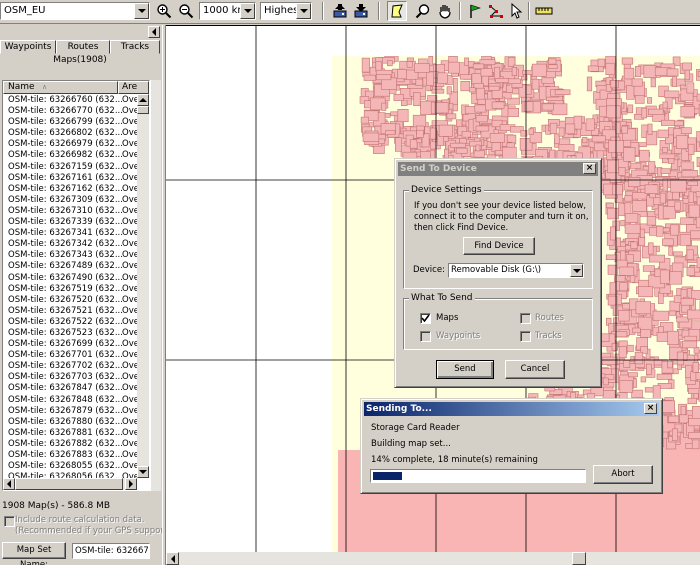 The height and width of the screenshot is (565, 700). I want to click on map-set-name-button: Map Set Name:, so click(34, 553).